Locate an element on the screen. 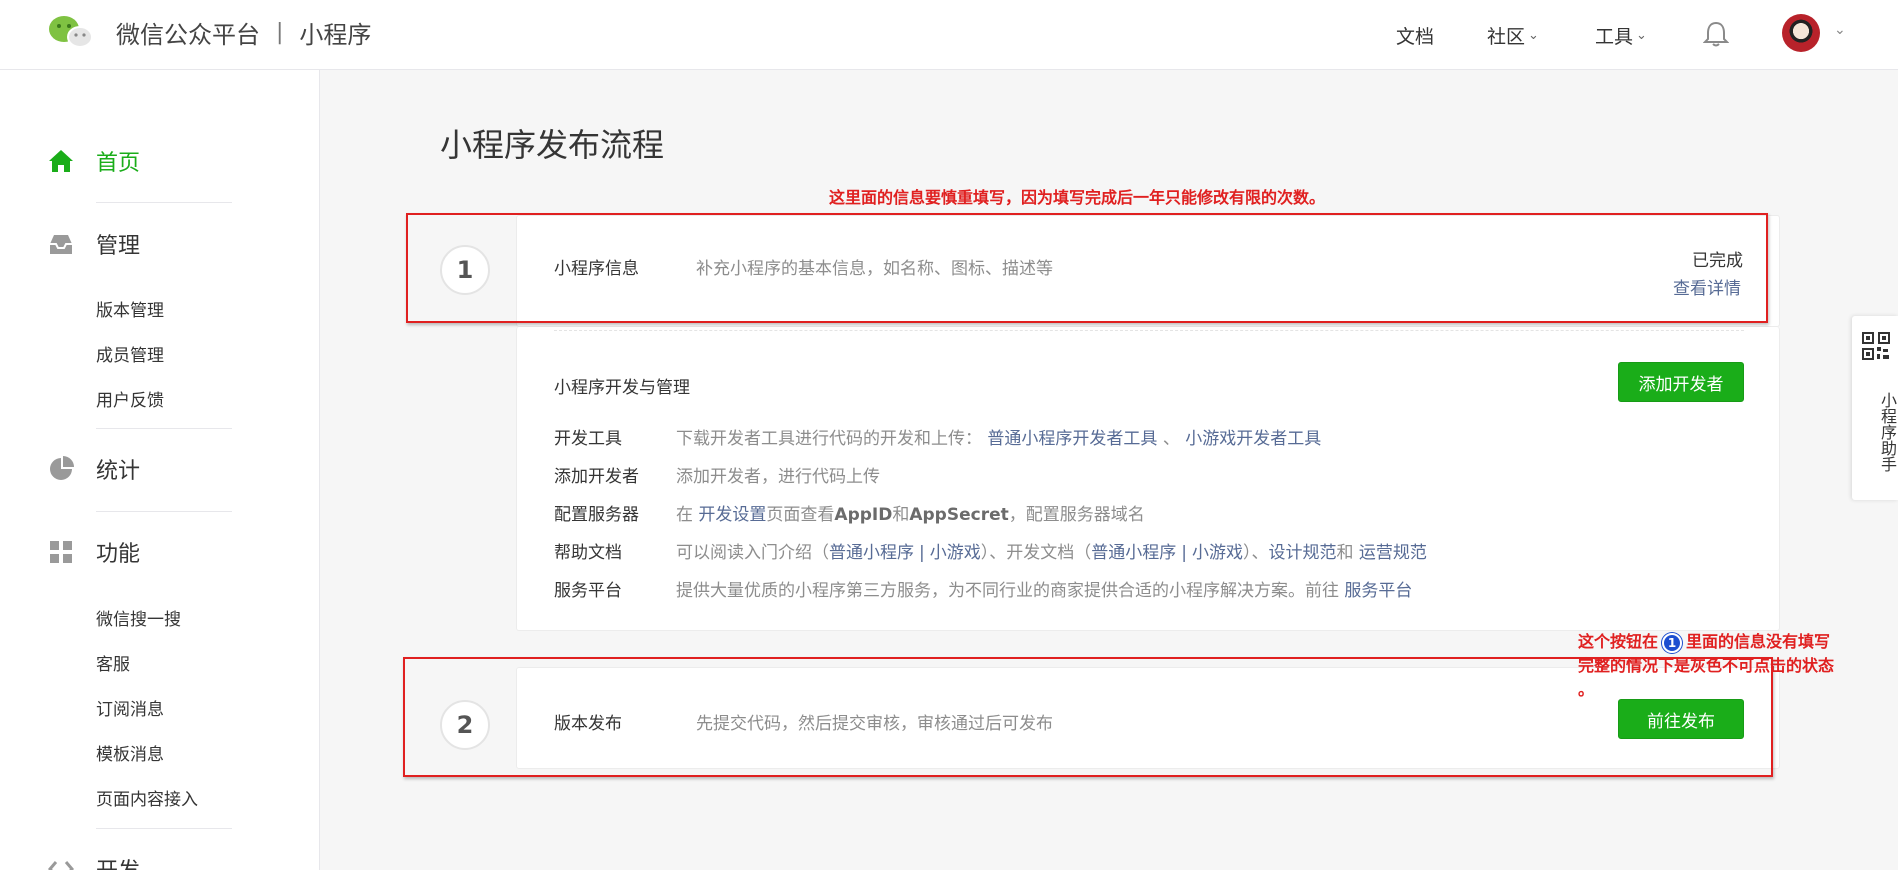 Image resolution: width=1898 pixels, height=870 pixels. intro-minigame-link: 小游戏 is located at coordinates (955, 553).